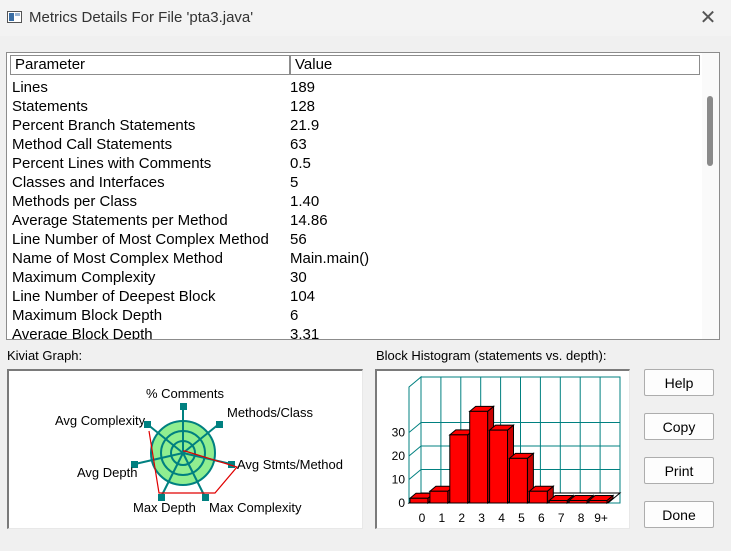 This screenshot has width=731, height=551. Describe the element at coordinates (88, 182) in the screenshot. I see `parameter-cell: Classes and Interfaces` at that location.